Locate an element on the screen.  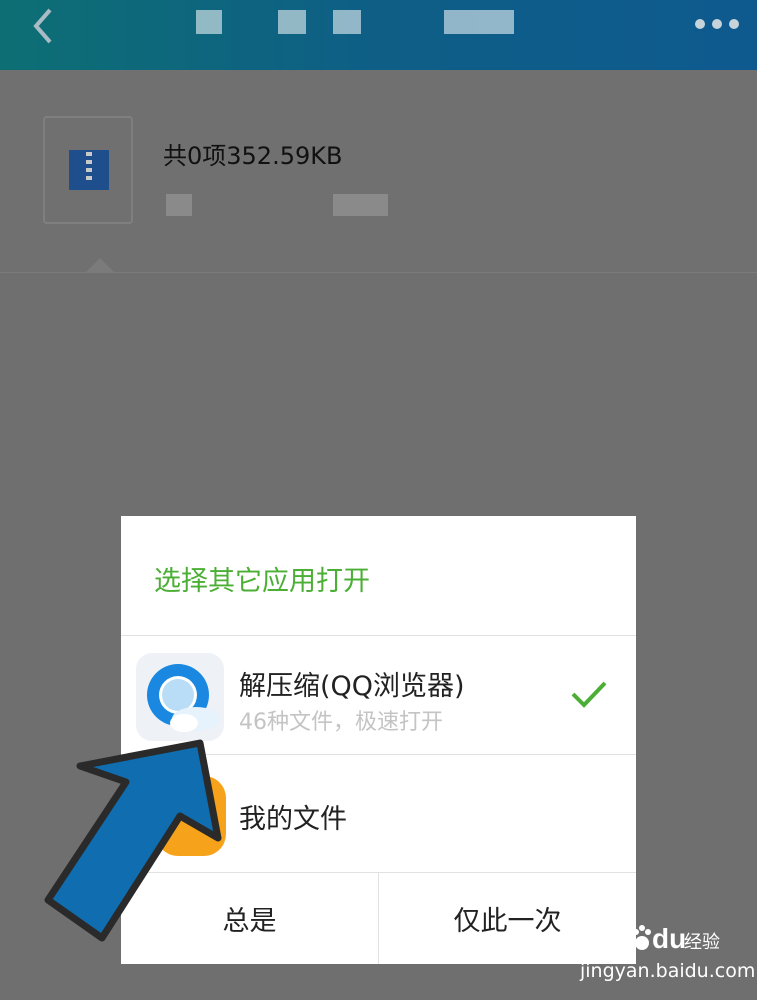
app-name: 解压缩(QQ浏览器) is located at coordinates (352, 683).